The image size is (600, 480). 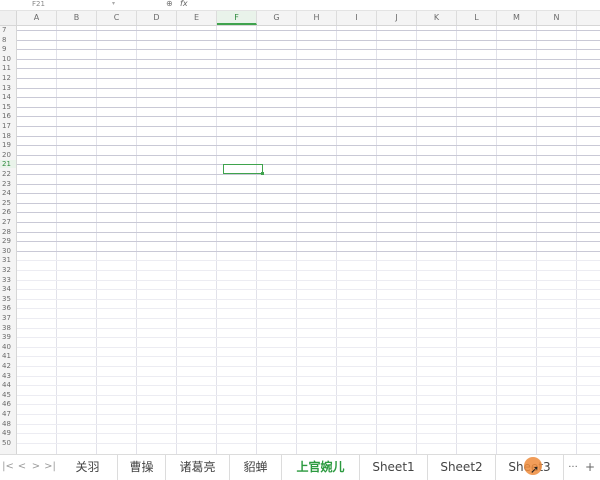 What do you see at coordinates (71, 4) in the screenshot?
I see `name-box: F21` at bounding box center [71, 4].